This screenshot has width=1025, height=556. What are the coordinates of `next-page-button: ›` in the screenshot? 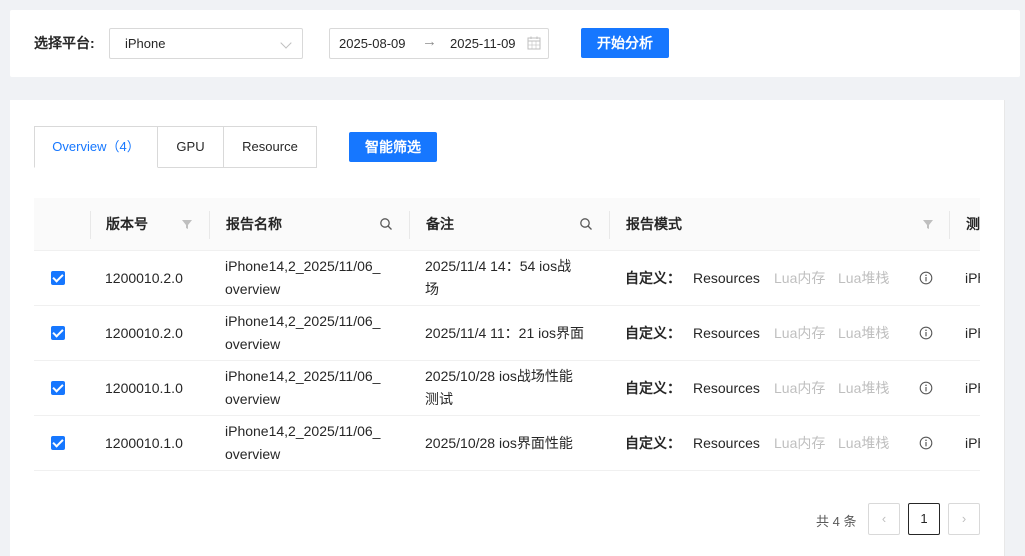 It's located at (964, 519).